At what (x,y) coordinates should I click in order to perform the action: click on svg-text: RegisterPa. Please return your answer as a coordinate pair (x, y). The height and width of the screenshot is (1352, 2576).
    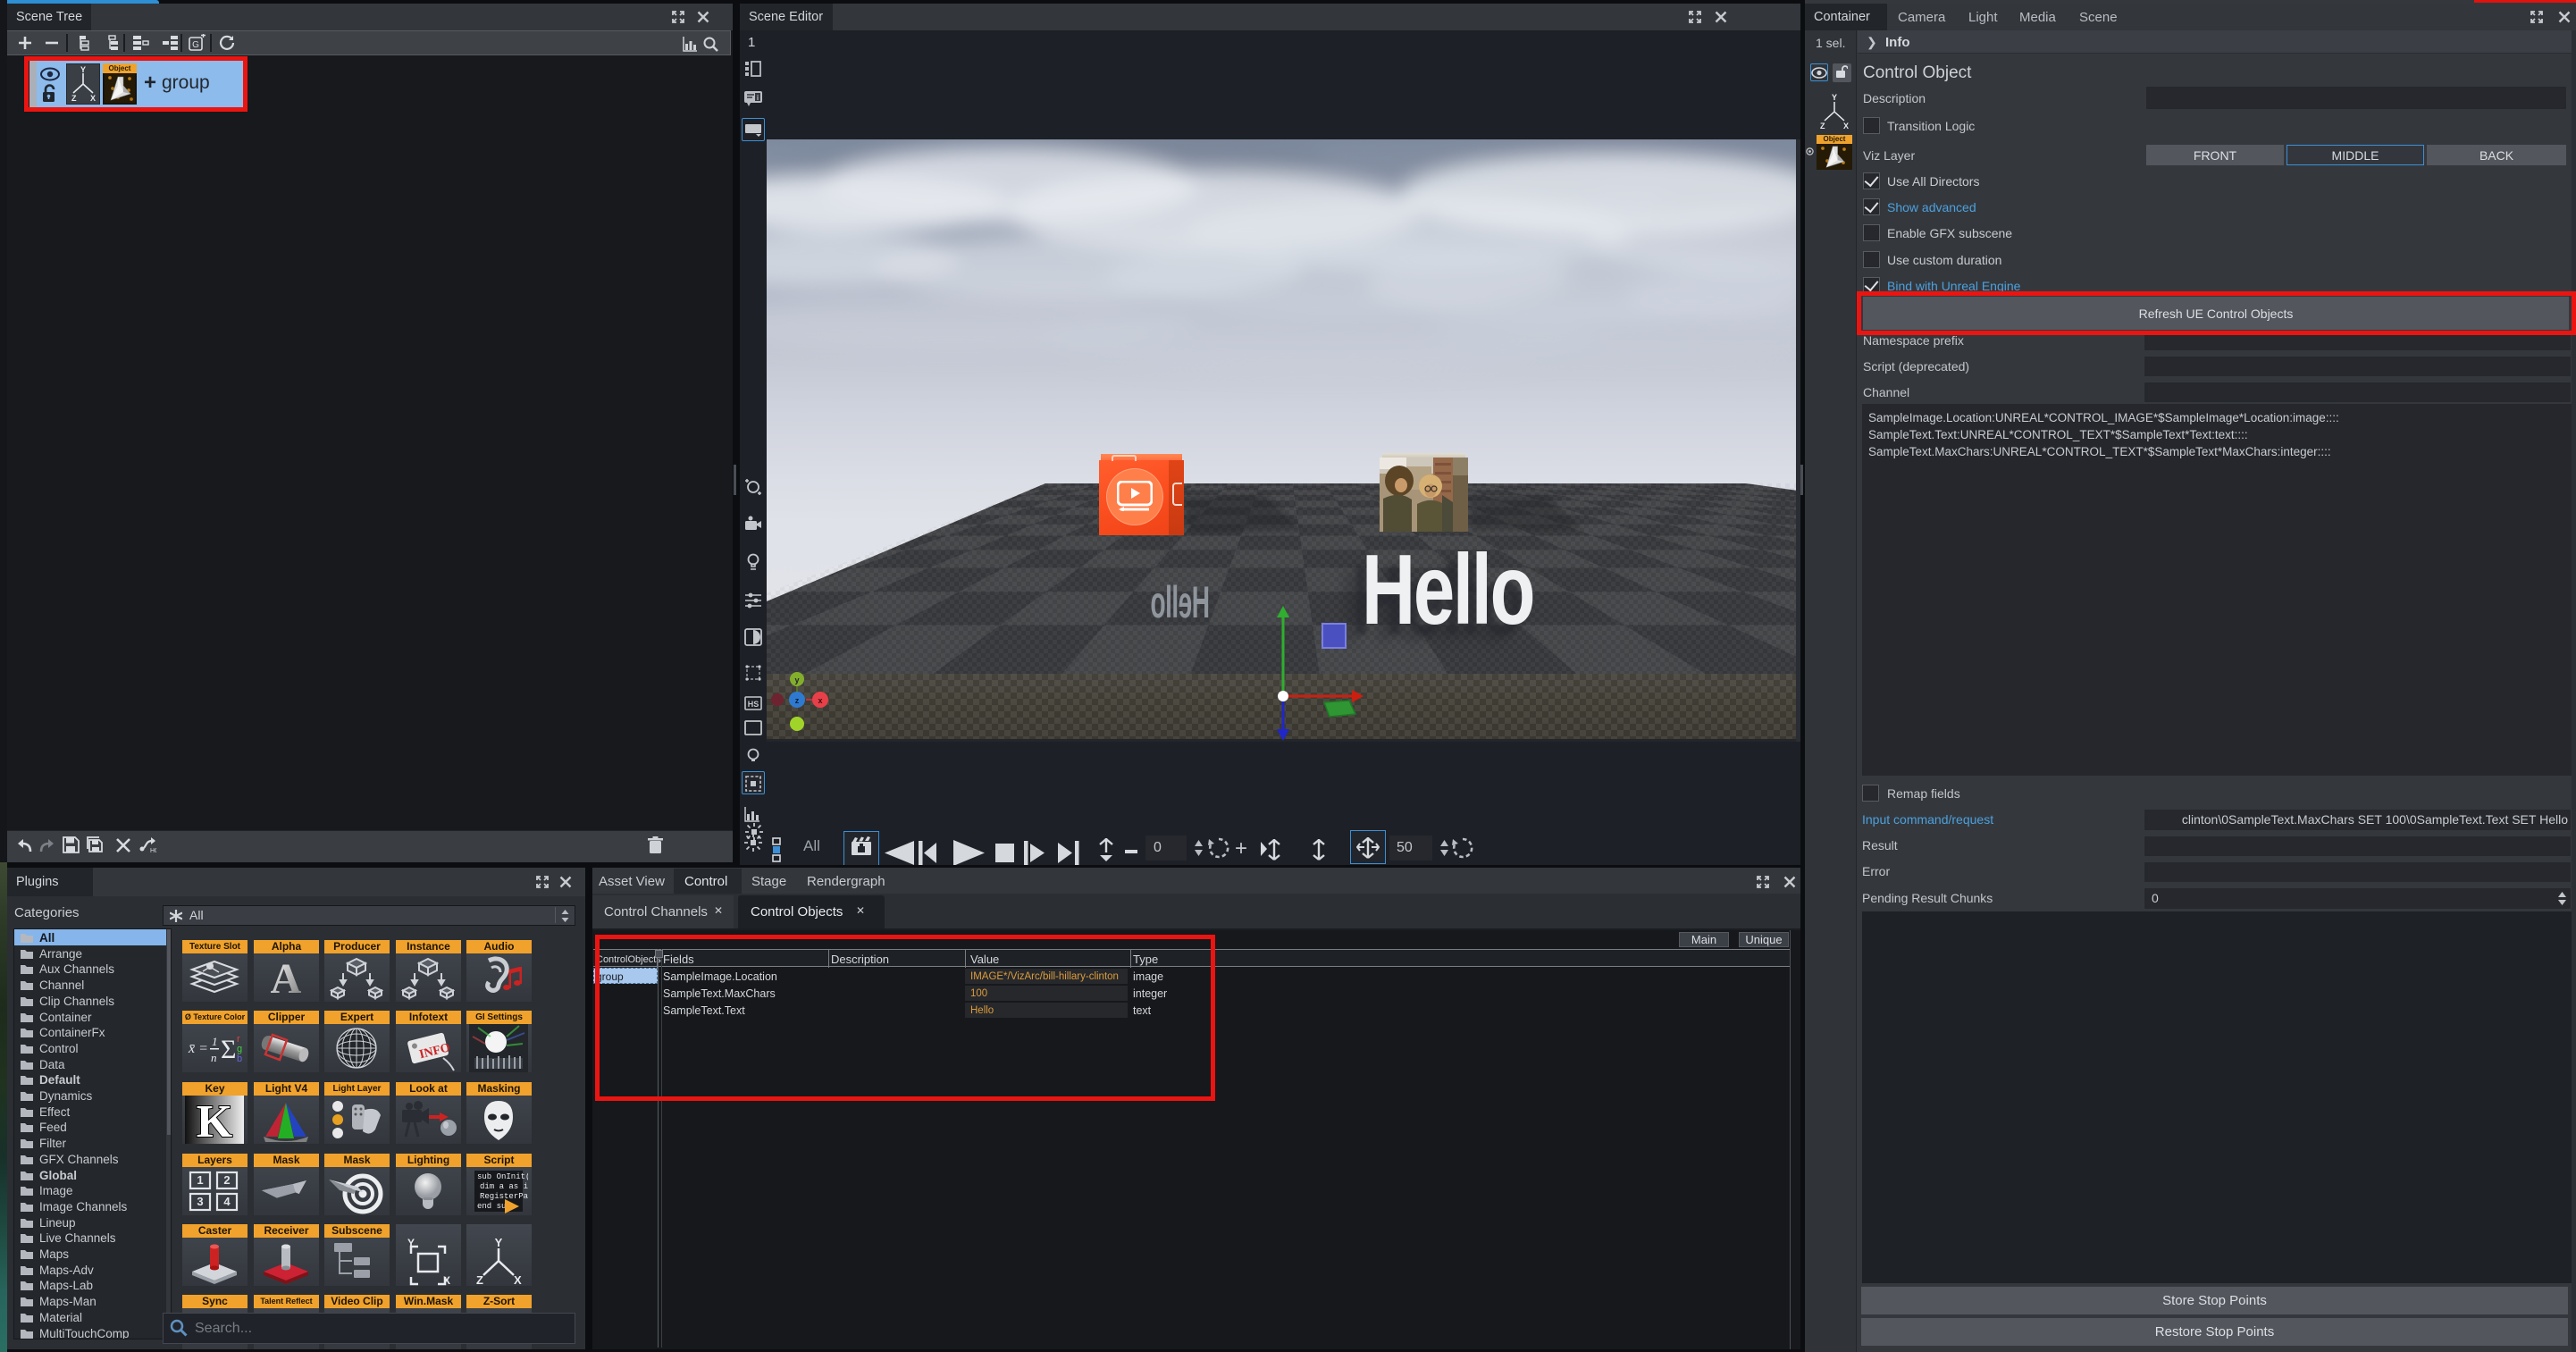
    Looking at the image, I should click on (504, 1196).